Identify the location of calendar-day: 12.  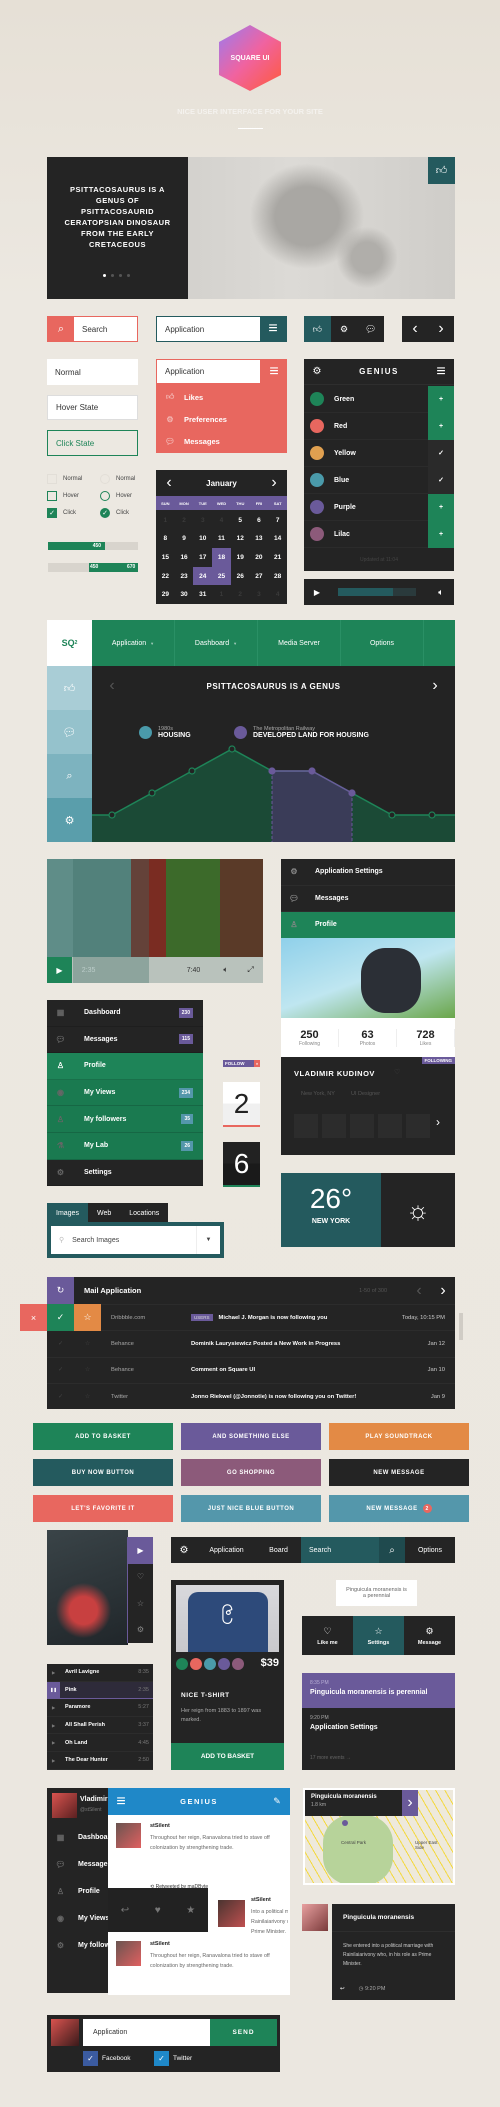
(240, 539).